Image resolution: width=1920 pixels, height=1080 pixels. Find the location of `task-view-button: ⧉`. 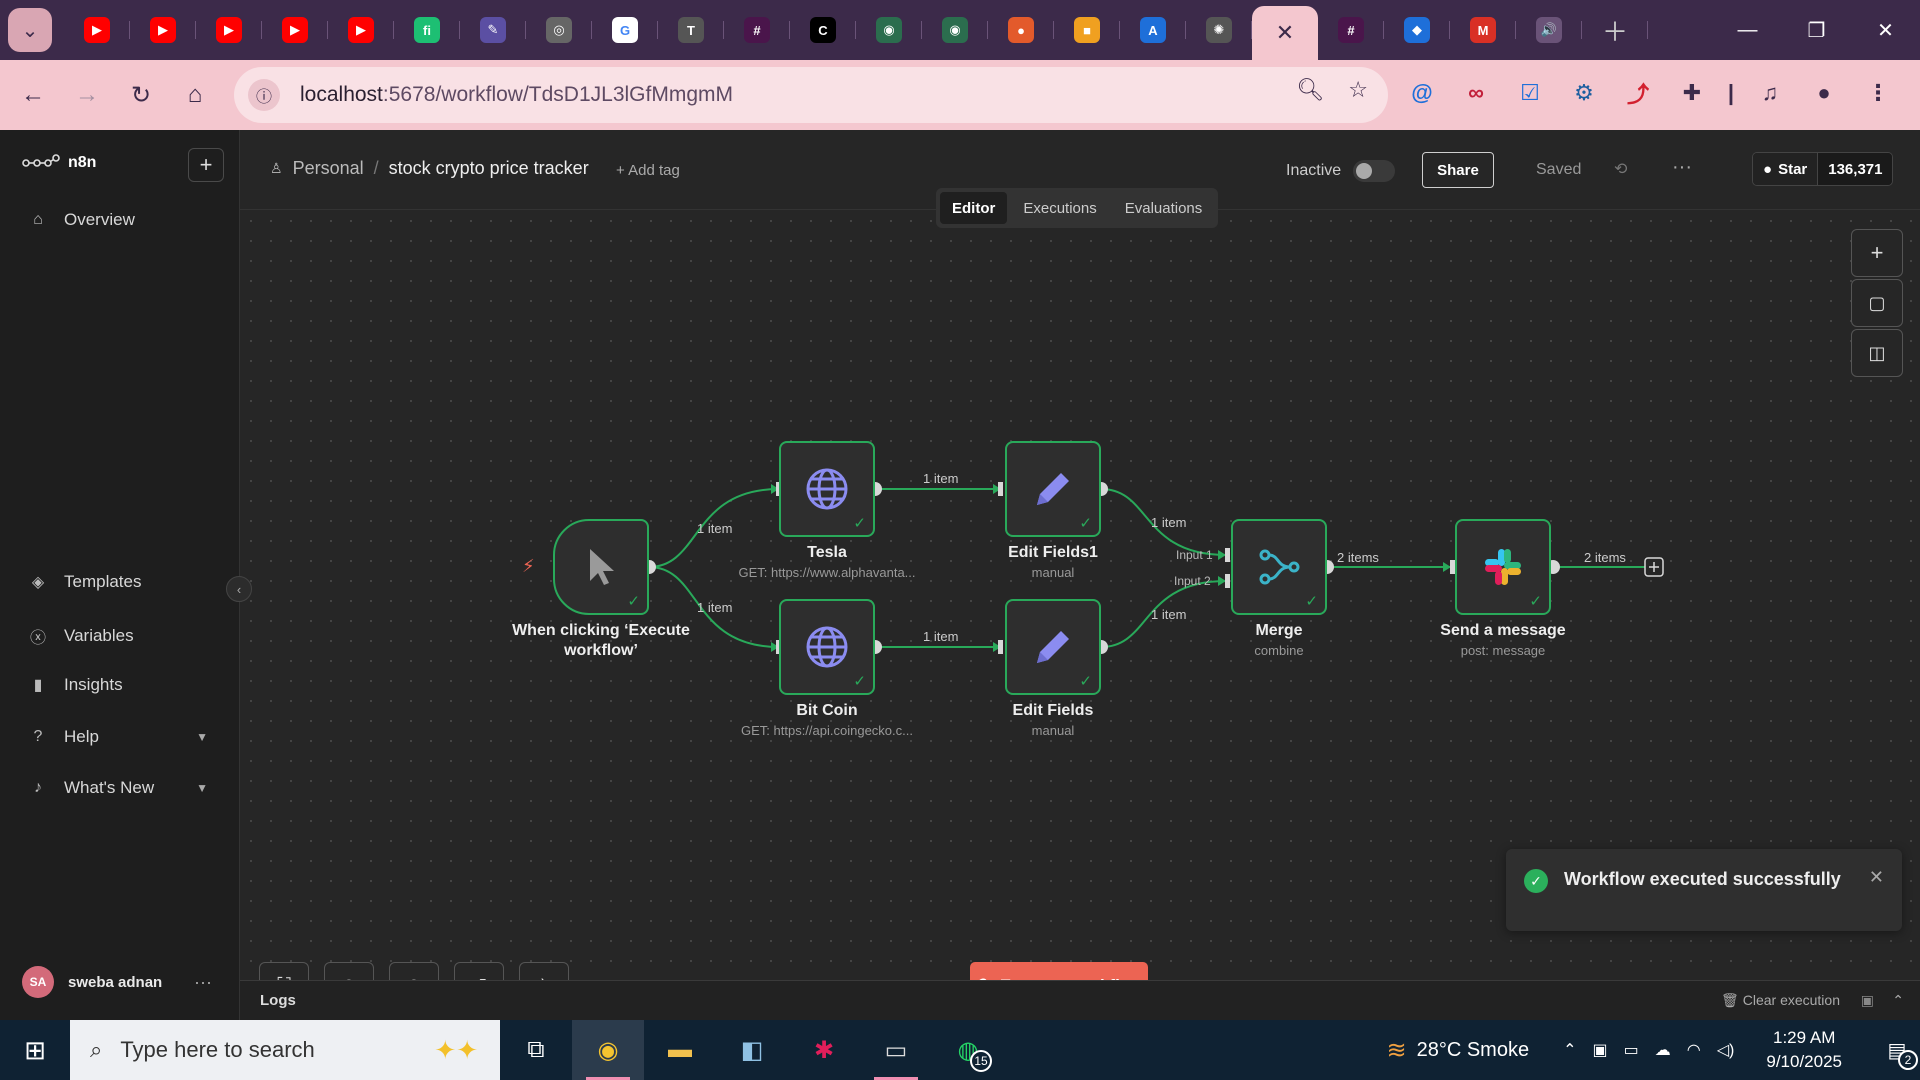

task-view-button: ⧉ is located at coordinates (536, 1050).